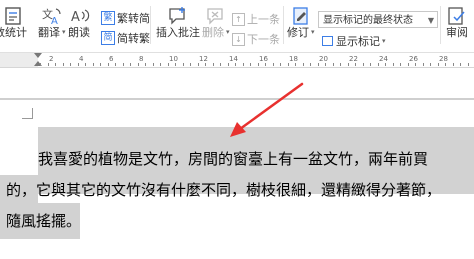  What do you see at coordinates (267, 109) in the screenshot?
I see `annotation-arrow` at bounding box center [267, 109].